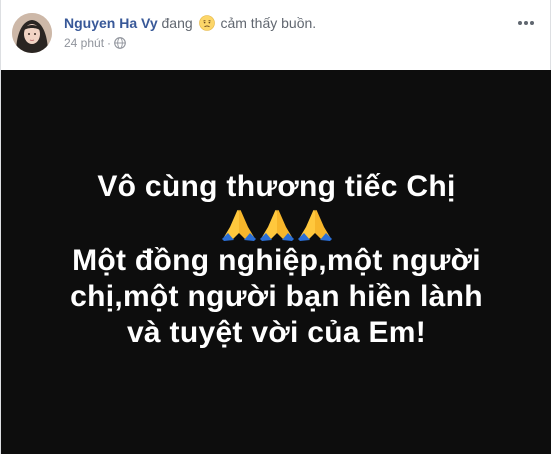 The image size is (551, 454). I want to click on post-timestamp: 24 phút, so click(84, 43).